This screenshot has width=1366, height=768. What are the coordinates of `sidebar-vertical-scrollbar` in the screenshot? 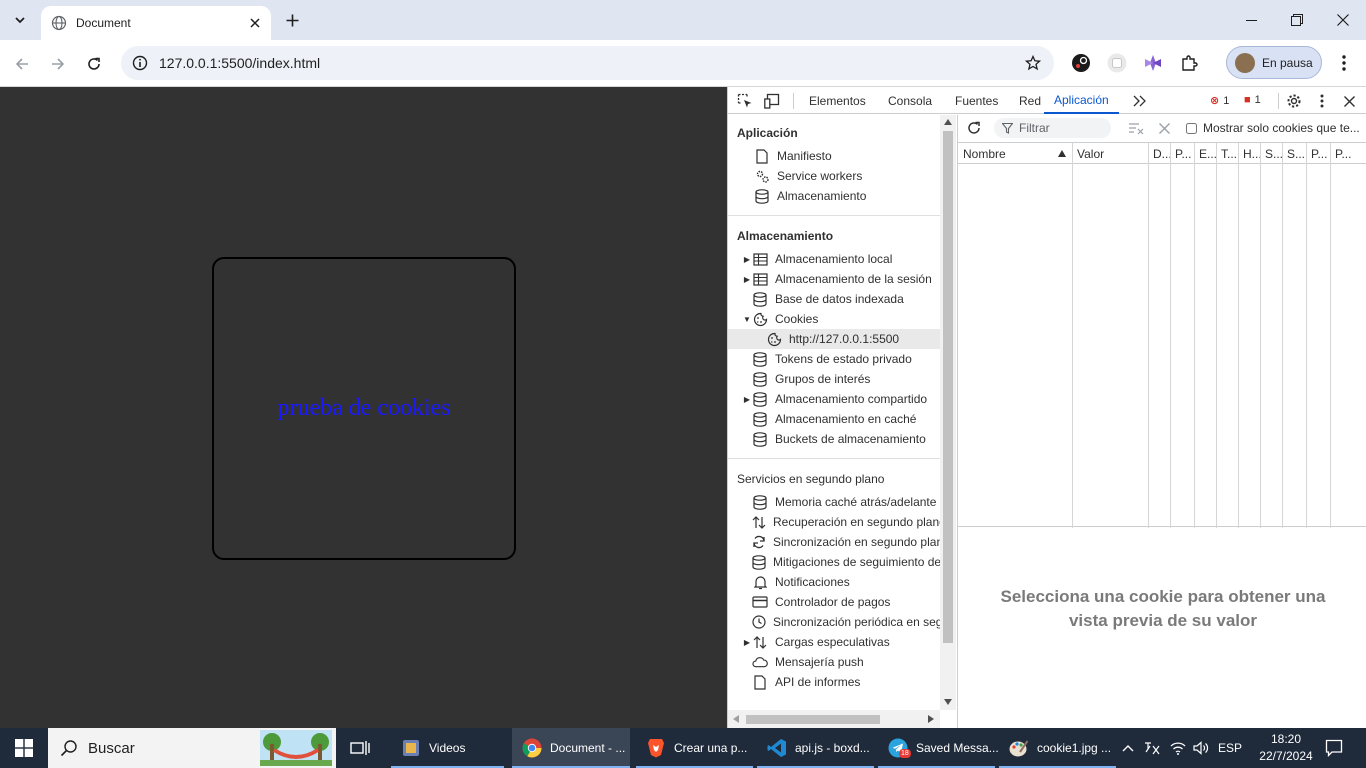 It's located at (948, 412).